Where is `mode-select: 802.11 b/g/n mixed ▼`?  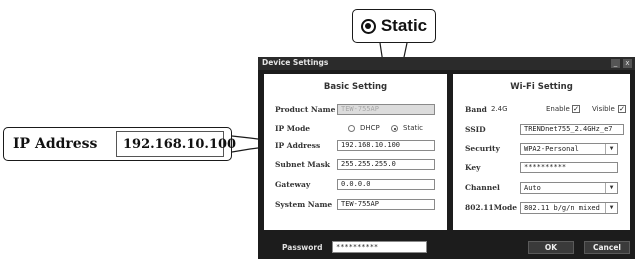
mode-select: 802.11 b/g/n mixed ▼ is located at coordinates (569, 208).